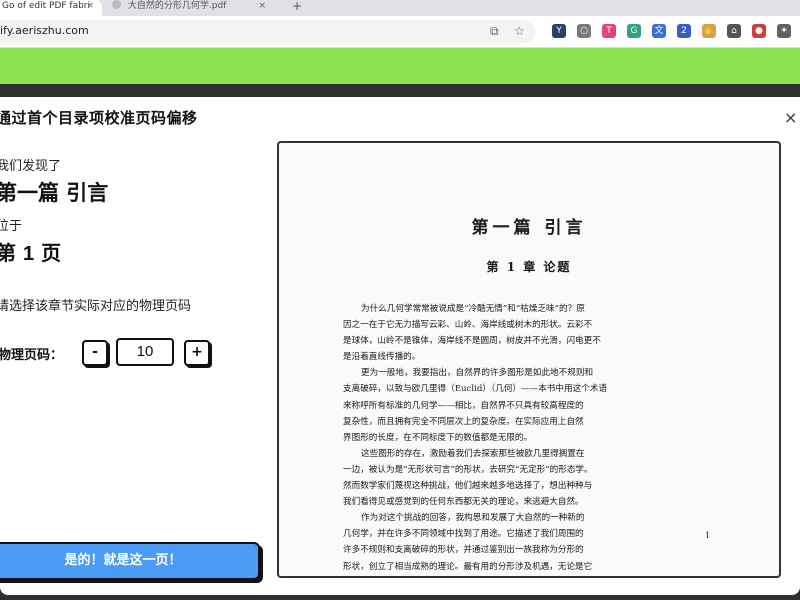 This screenshot has height=600, width=800. I want to click on doc-line: 作为对这个挑战的回答，我构思和发展了大自然的一种新的, so click(473, 518).